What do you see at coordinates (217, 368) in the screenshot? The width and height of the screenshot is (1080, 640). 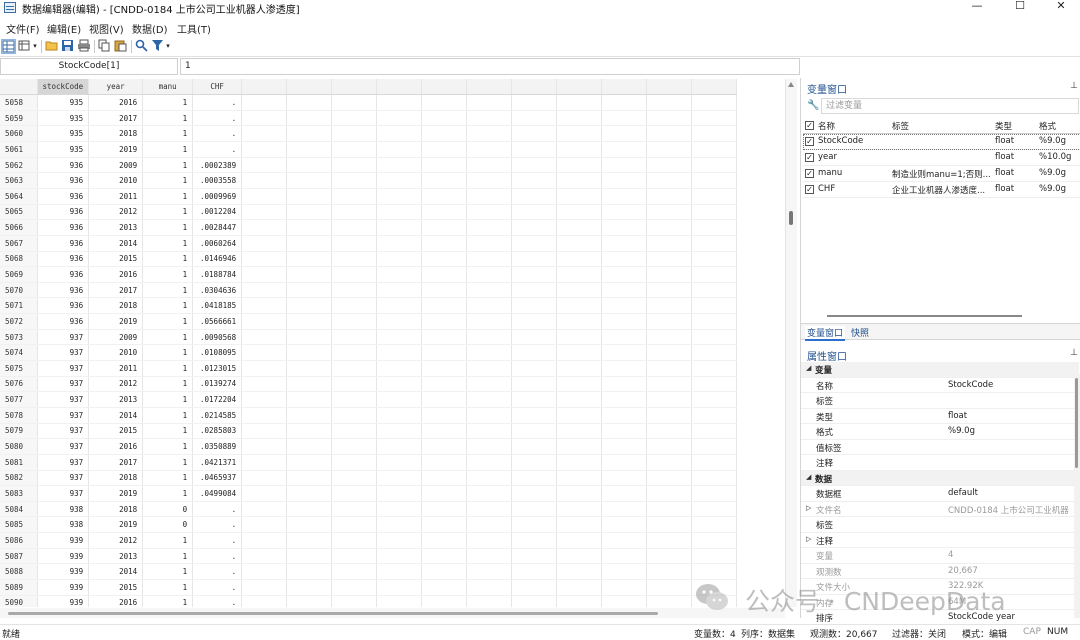 I see `data-cell: .0123015` at bounding box center [217, 368].